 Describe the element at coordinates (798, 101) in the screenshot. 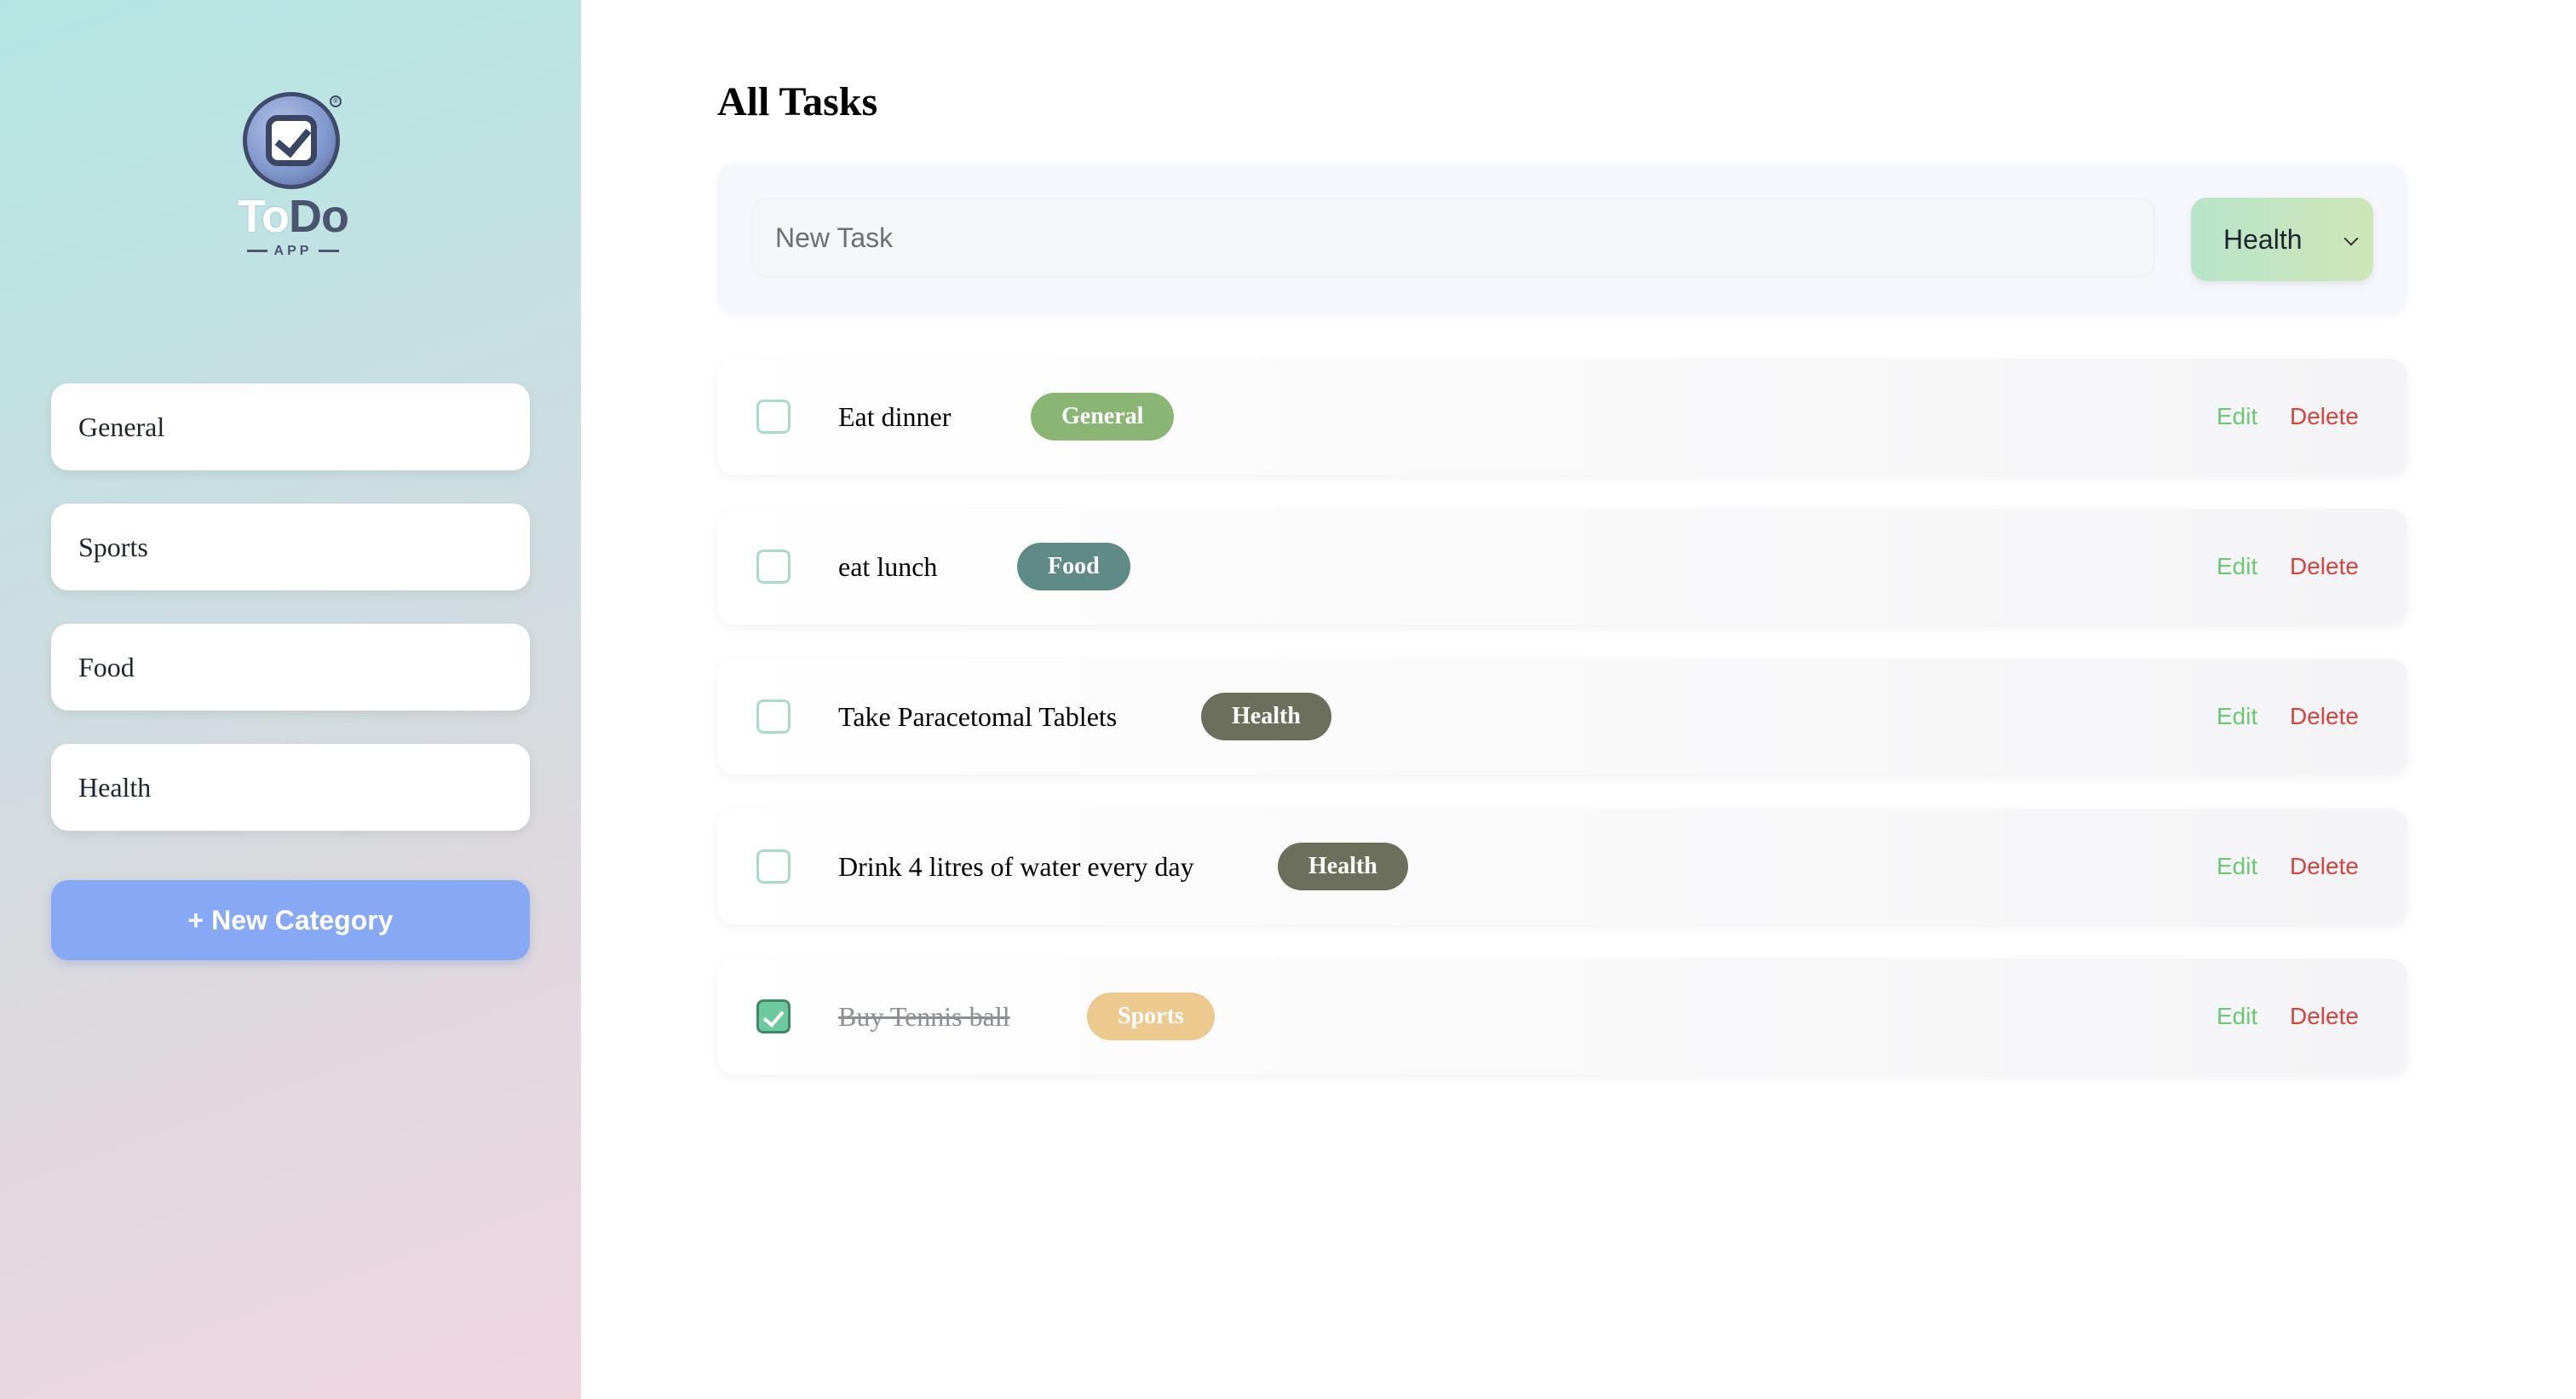

I see `page-title: All Tasks` at that location.